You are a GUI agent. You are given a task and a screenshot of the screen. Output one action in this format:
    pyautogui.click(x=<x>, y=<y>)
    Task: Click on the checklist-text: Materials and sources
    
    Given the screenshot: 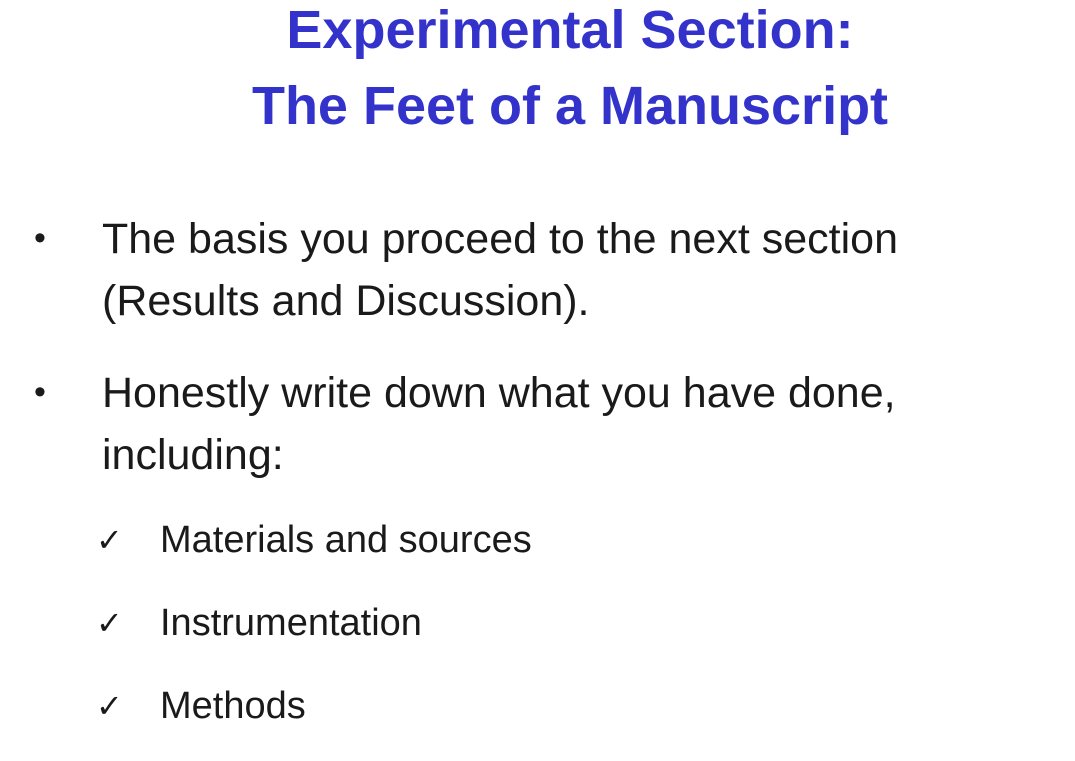 What is the action you would take?
    pyautogui.click(x=346, y=540)
    